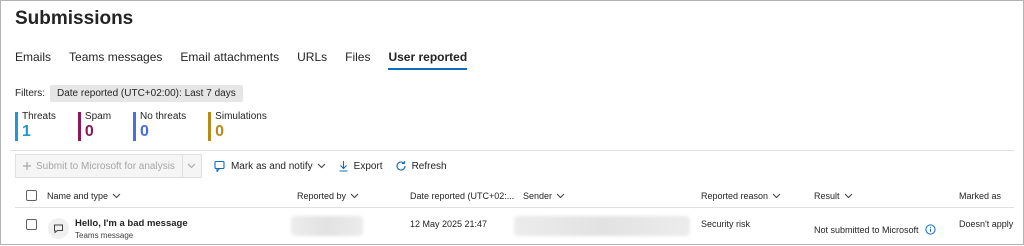  I want to click on column-marked-as: Marked as, so click(980, 196).